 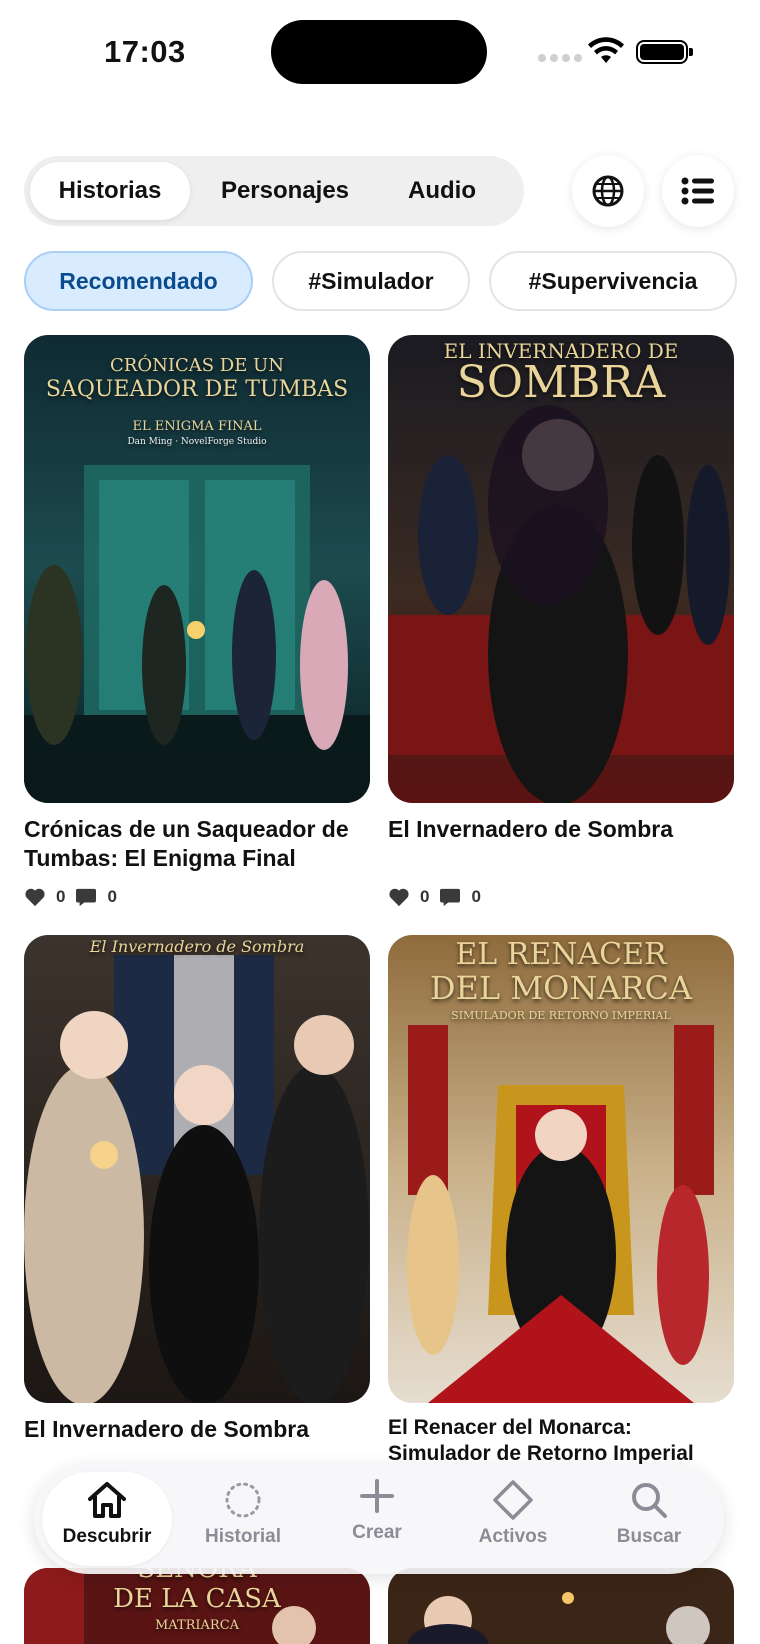 I want to click on cover-line-3: MATRIARCA, so click(x=197, y=1625).